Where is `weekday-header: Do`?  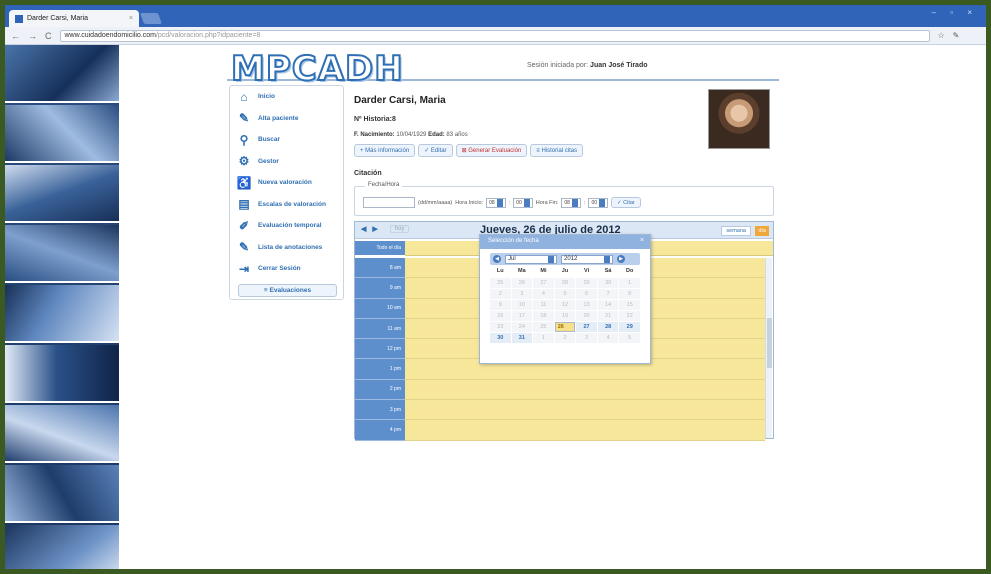
weekday-header: Do is located at coordinates (630, 271).